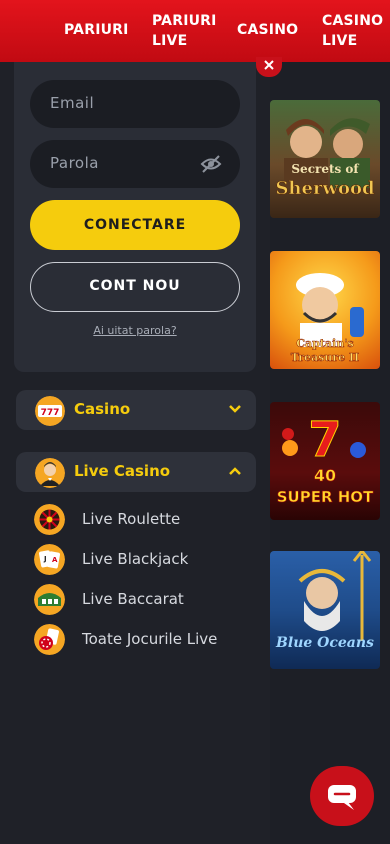 This screenshot has height=844, width=390. Describe the element at coordinates (50, 473) in the screenshot. I see `dealer-icon` at that location.